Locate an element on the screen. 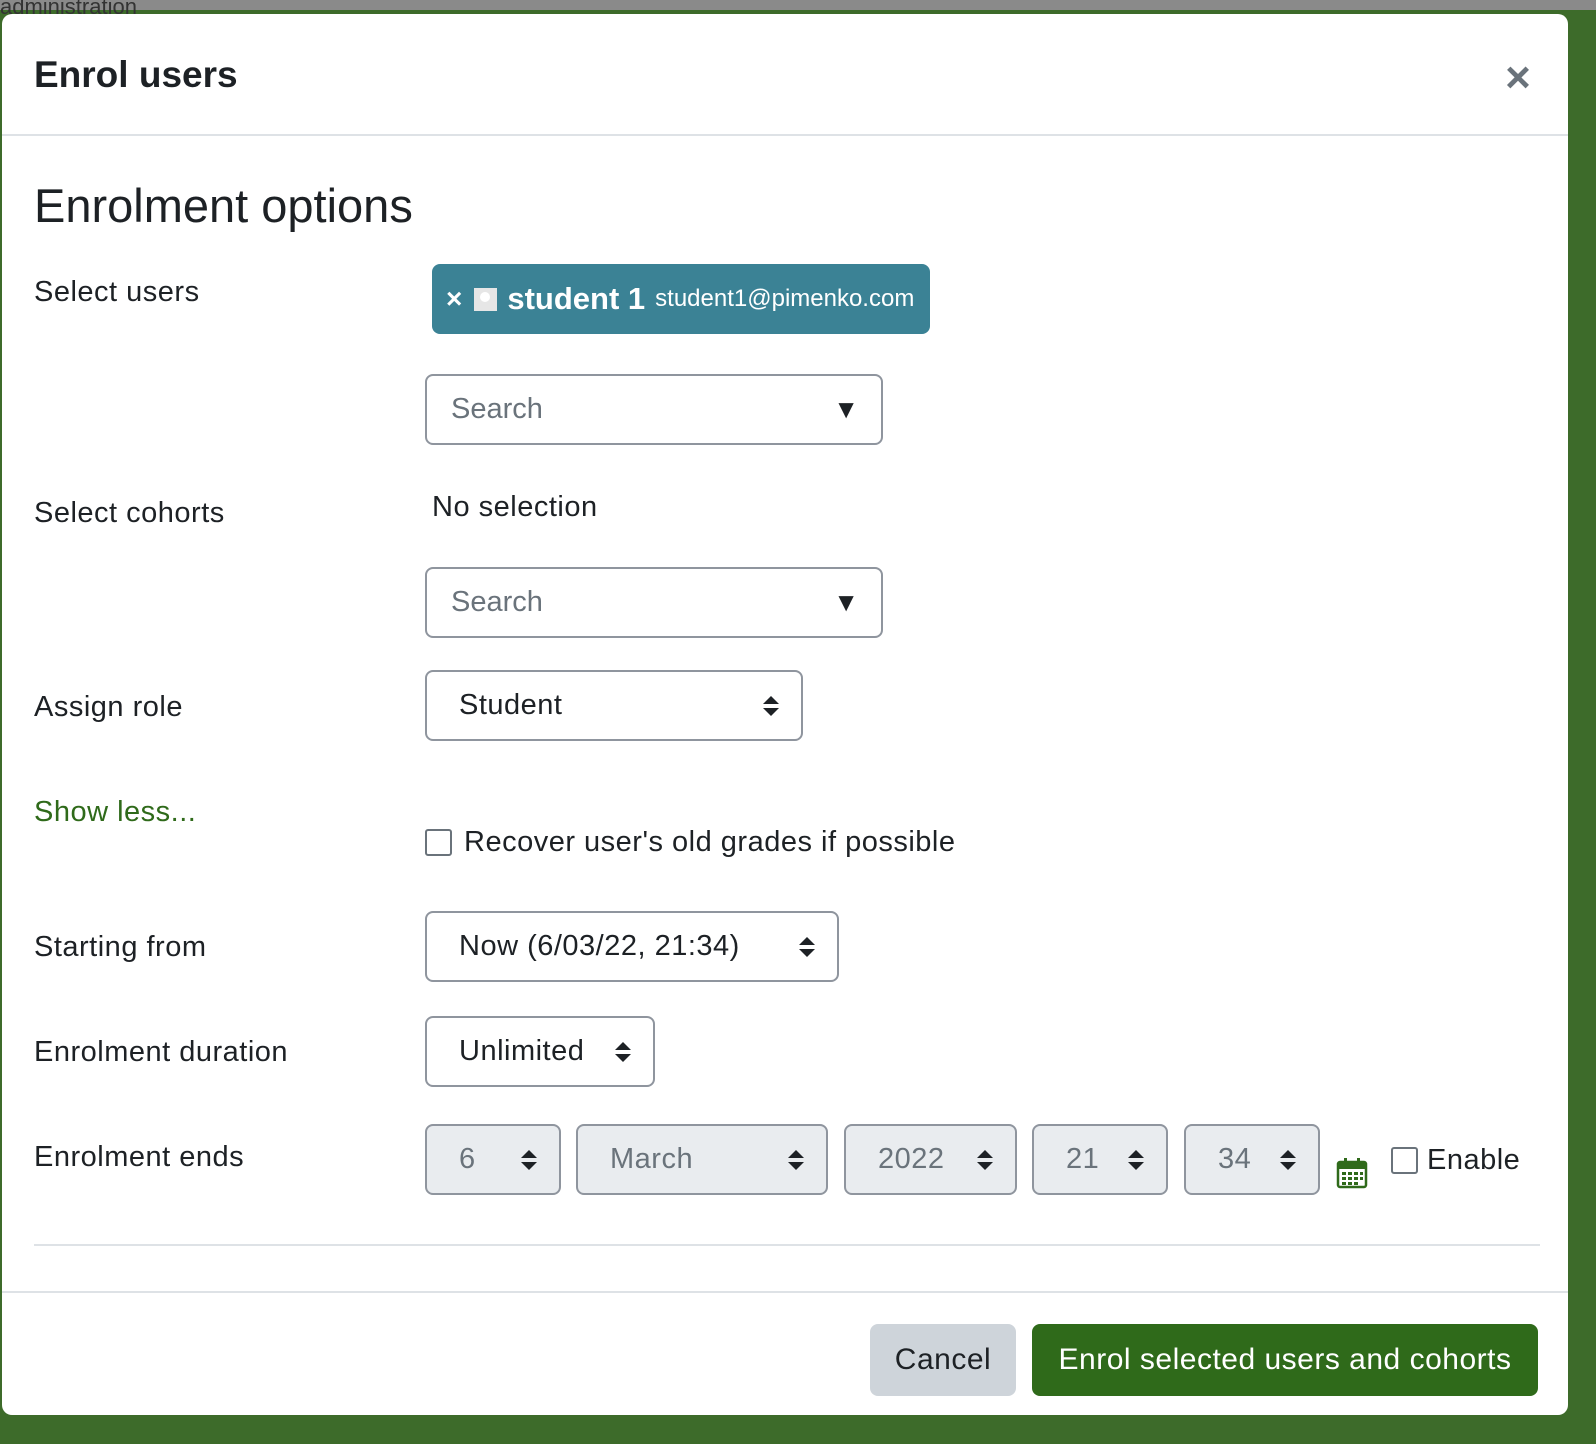 Image resolution: width=1596 pixels, height=1444 pixels. calendar-icon is located at coordinates (1352, 1173).